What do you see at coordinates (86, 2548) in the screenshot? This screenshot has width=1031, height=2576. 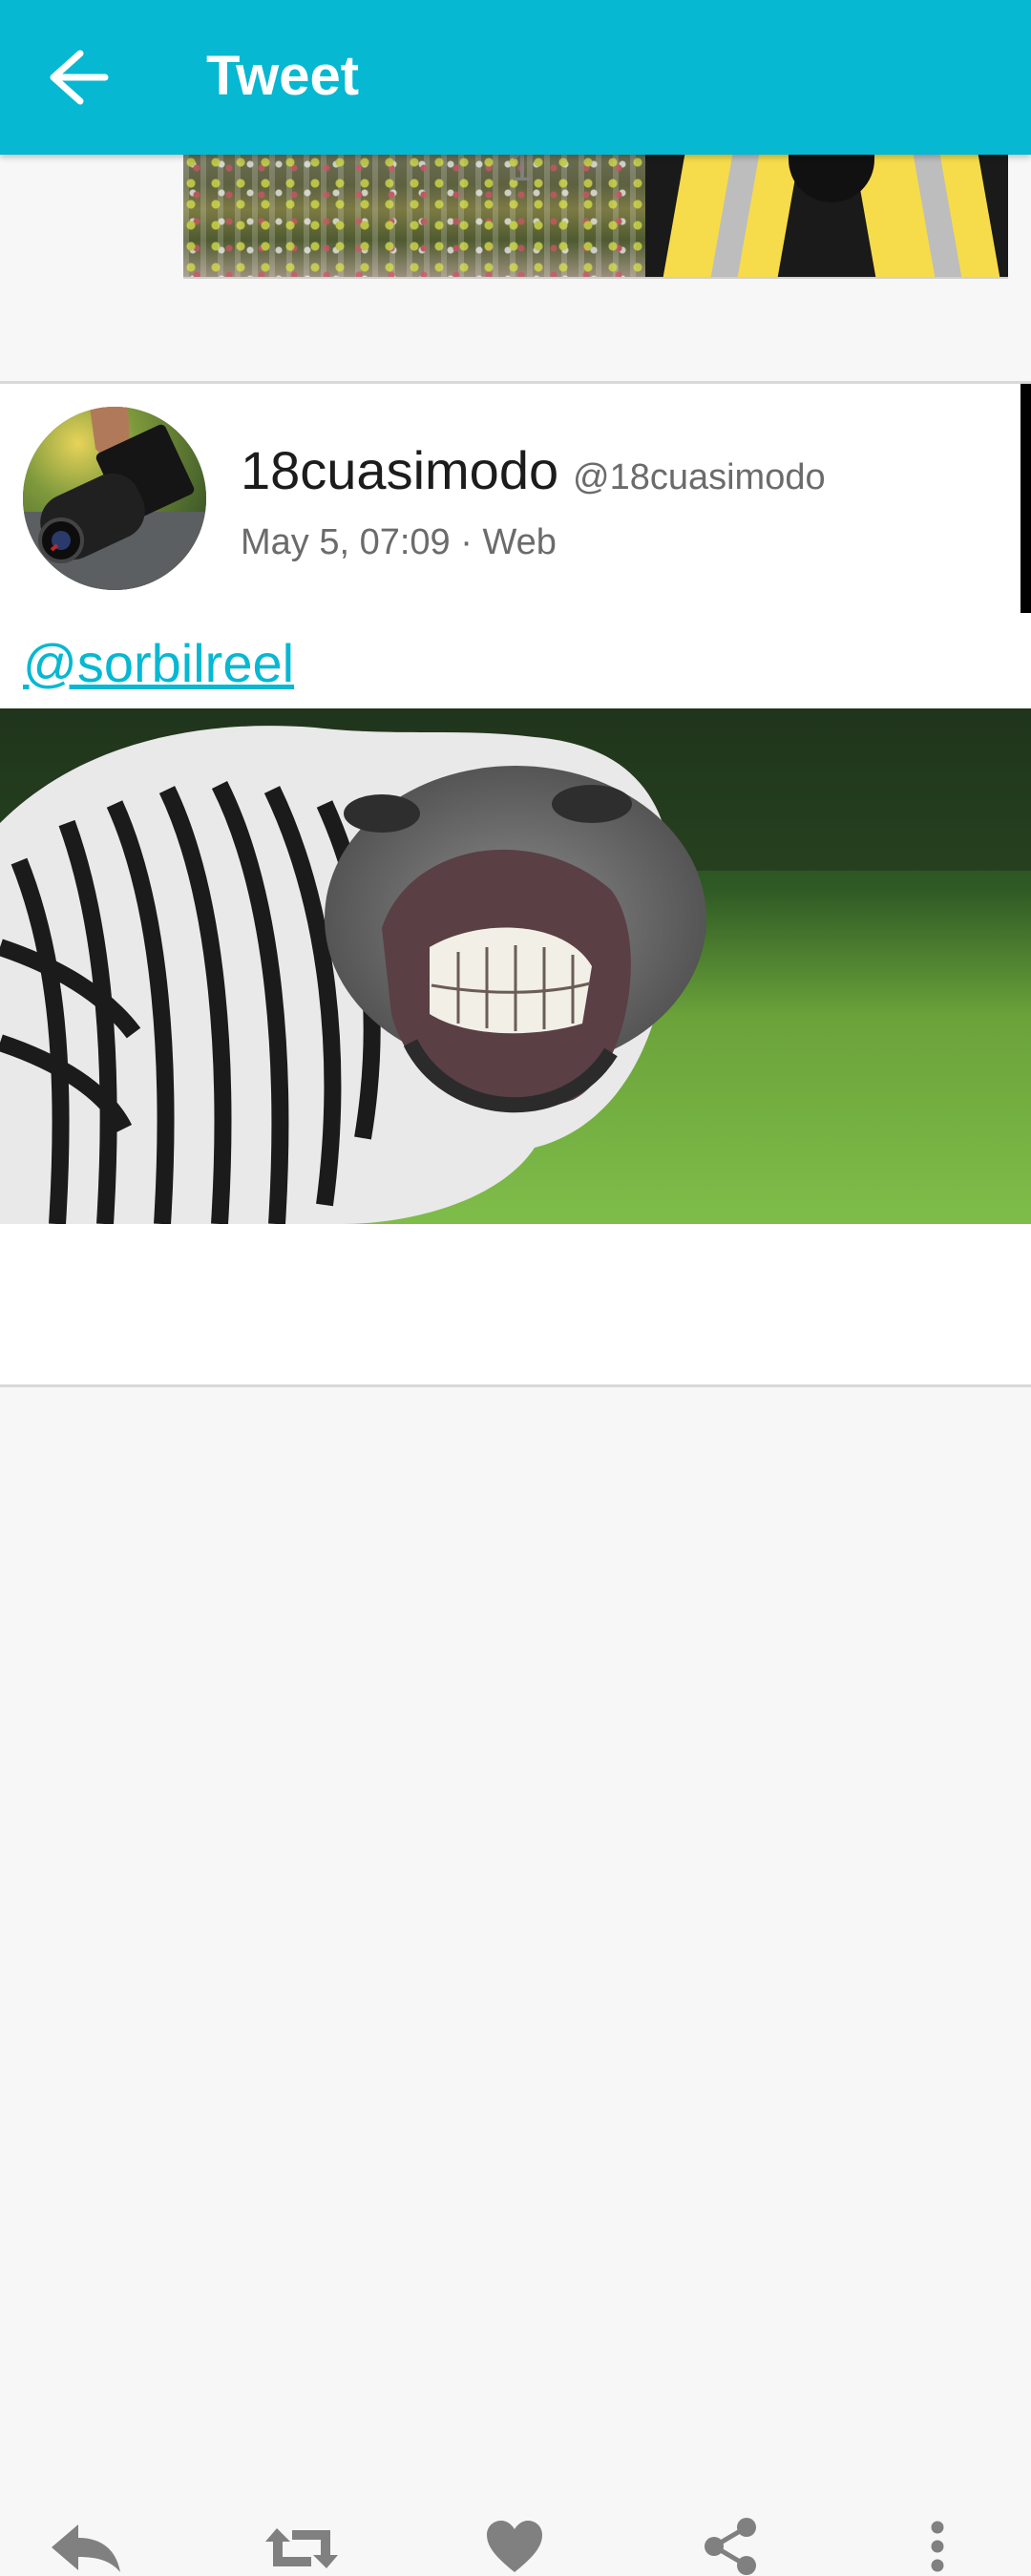 I see `reply-icon` at bounding box center [86, 2548].